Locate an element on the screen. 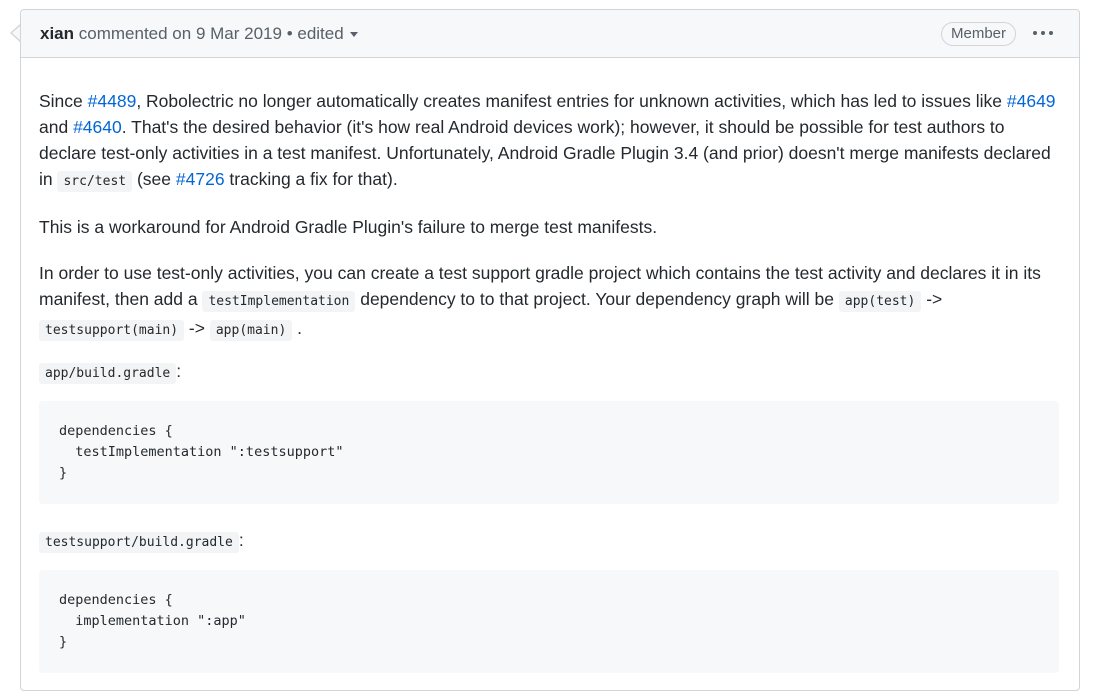 Image resolution: width=1097 pixels, height=691 pixels. edited-label: edited is located at coordinates (320, 33).